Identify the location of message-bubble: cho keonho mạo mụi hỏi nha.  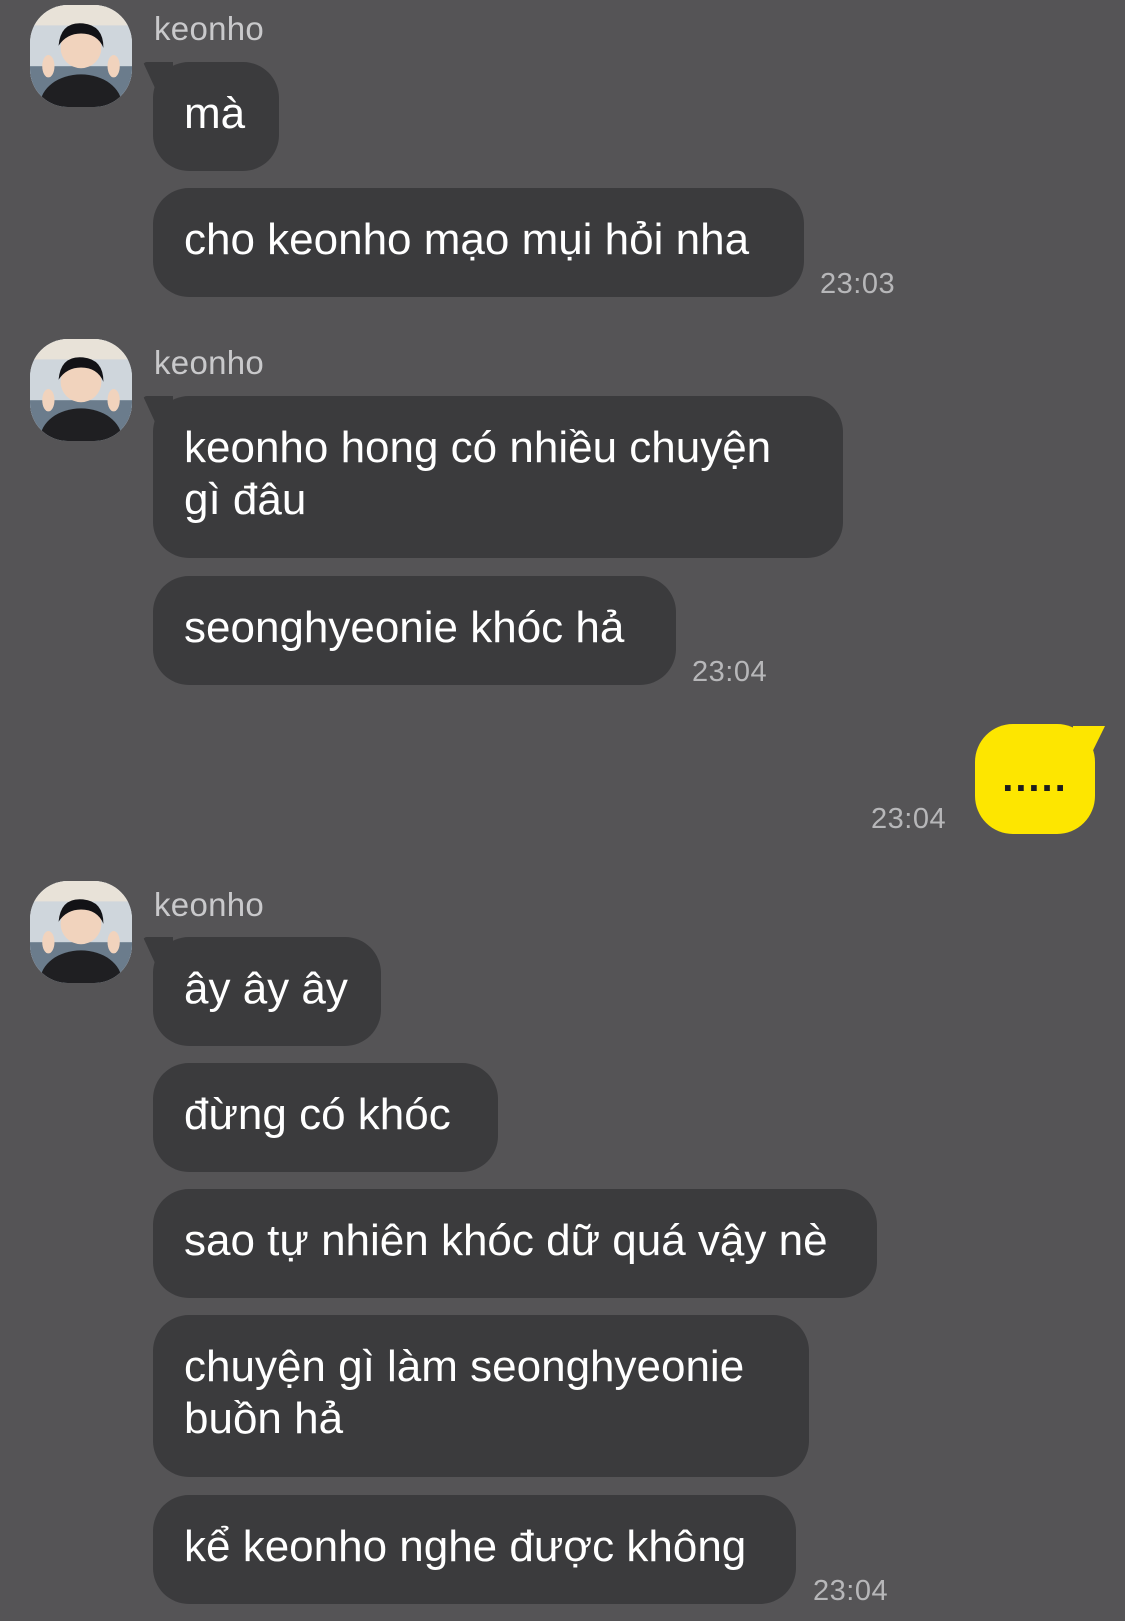
(478, 242).